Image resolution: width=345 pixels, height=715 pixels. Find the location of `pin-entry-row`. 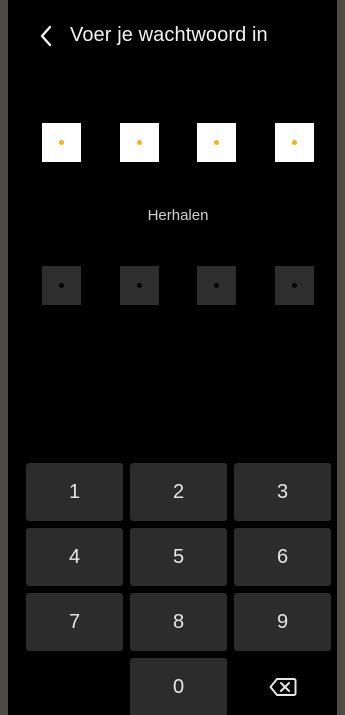

pin-entry-row is located at coordinates (178, 143).